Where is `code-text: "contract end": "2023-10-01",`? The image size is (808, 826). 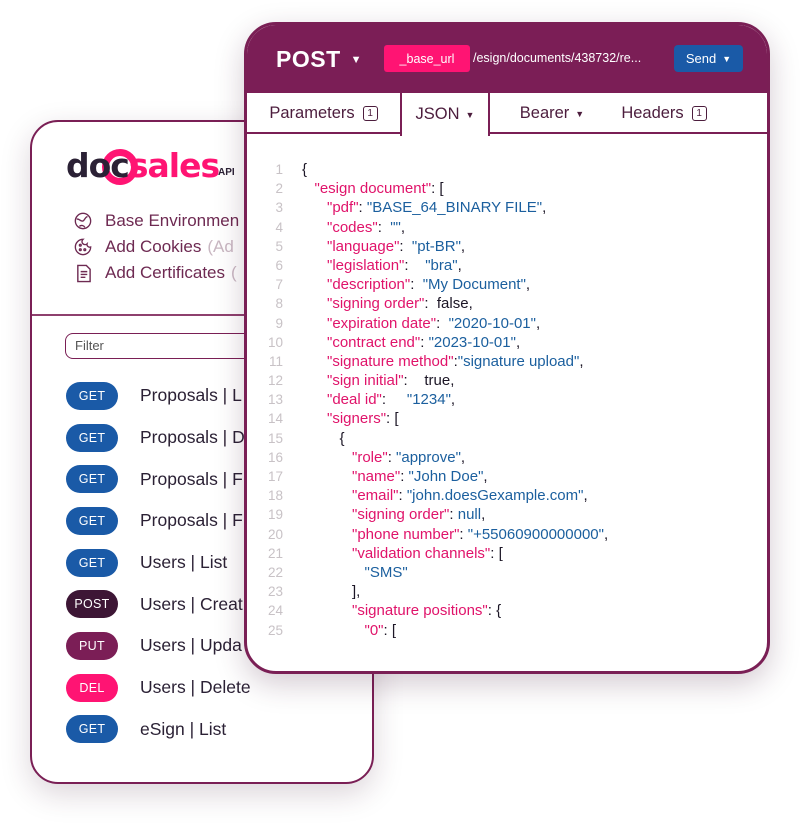 code-text: "contract end": "2023-10-01", is located at coordinates (411, 342).